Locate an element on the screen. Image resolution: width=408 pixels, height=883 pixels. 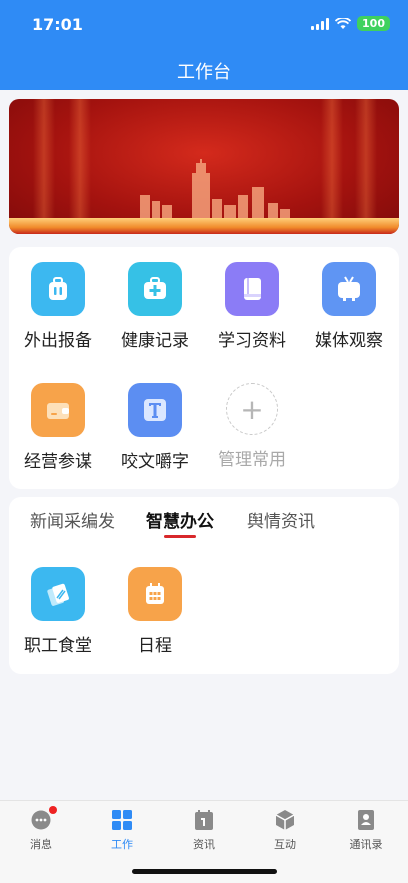
nav-news: 资讯 is located at coordinates (204, 830).